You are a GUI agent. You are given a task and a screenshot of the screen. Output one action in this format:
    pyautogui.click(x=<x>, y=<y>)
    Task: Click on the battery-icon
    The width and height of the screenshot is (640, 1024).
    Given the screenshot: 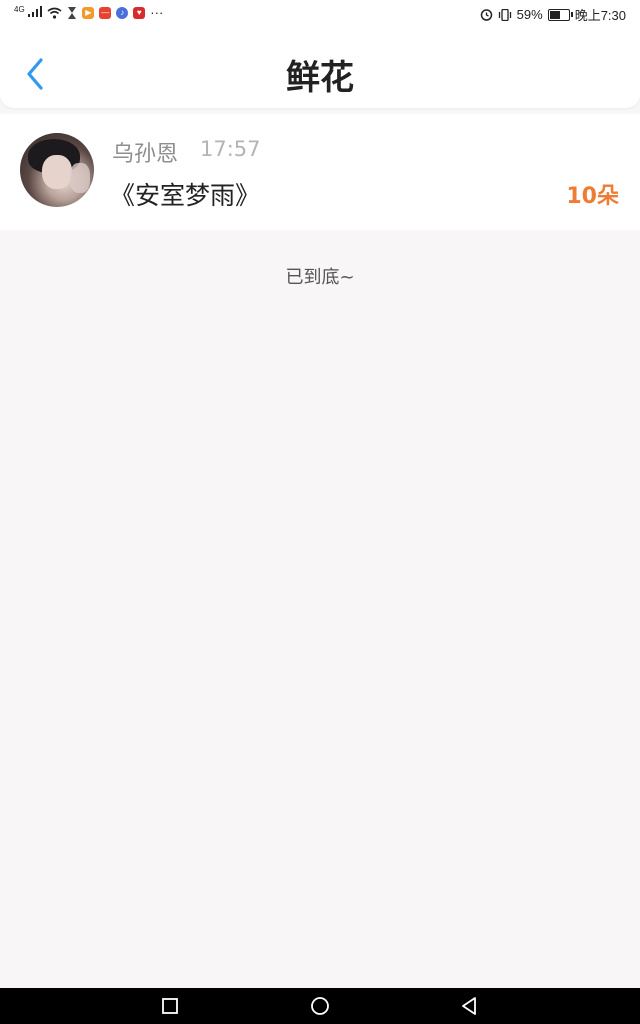 What is the action you would take?
    pyautogui.click(x=560, y=14)
    